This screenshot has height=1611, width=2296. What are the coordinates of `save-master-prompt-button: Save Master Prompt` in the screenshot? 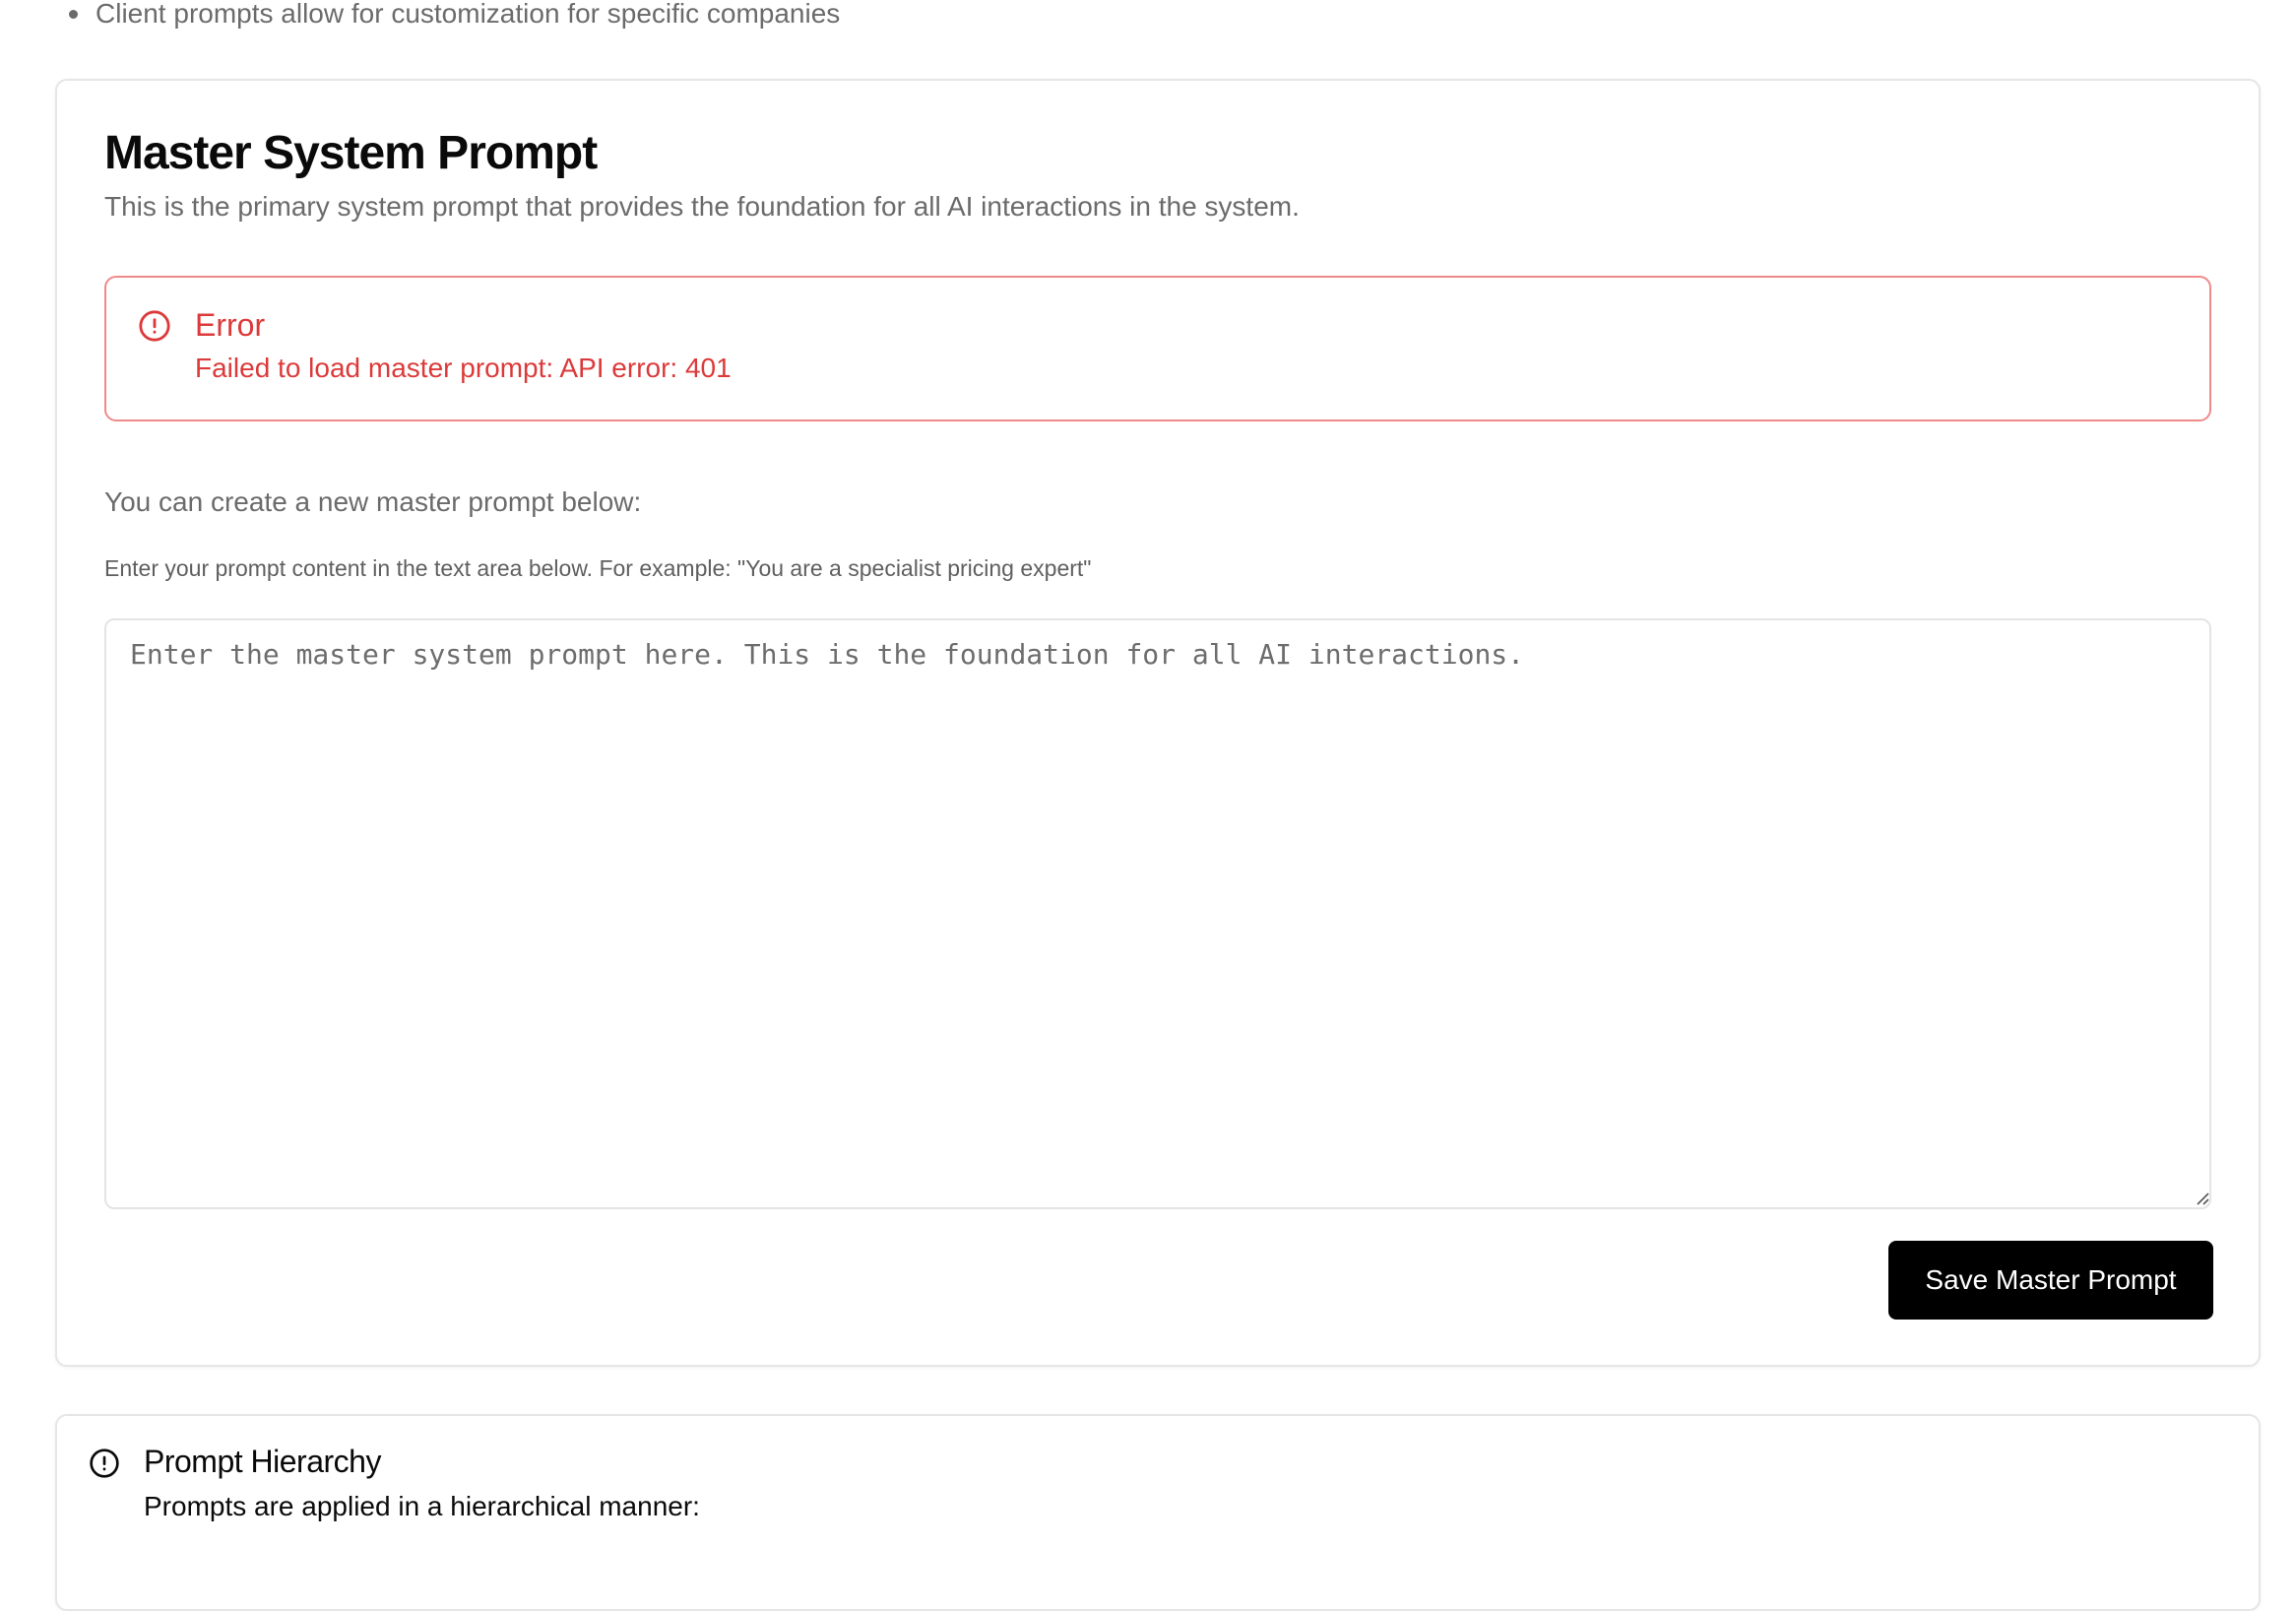 It's located at (2050, 1280).